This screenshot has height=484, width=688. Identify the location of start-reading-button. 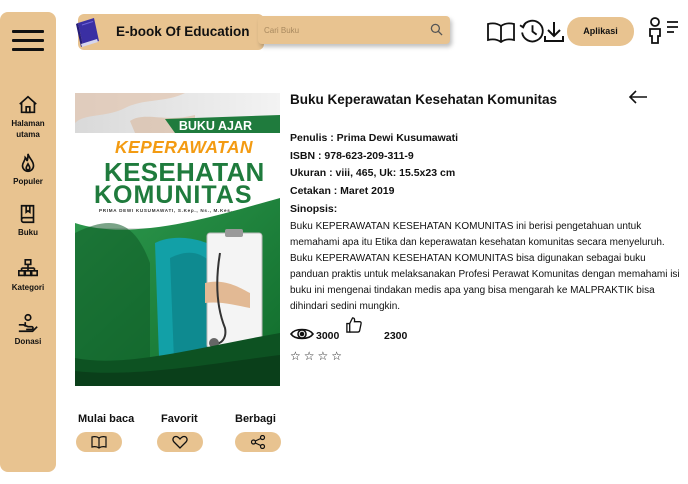
(99, 442).